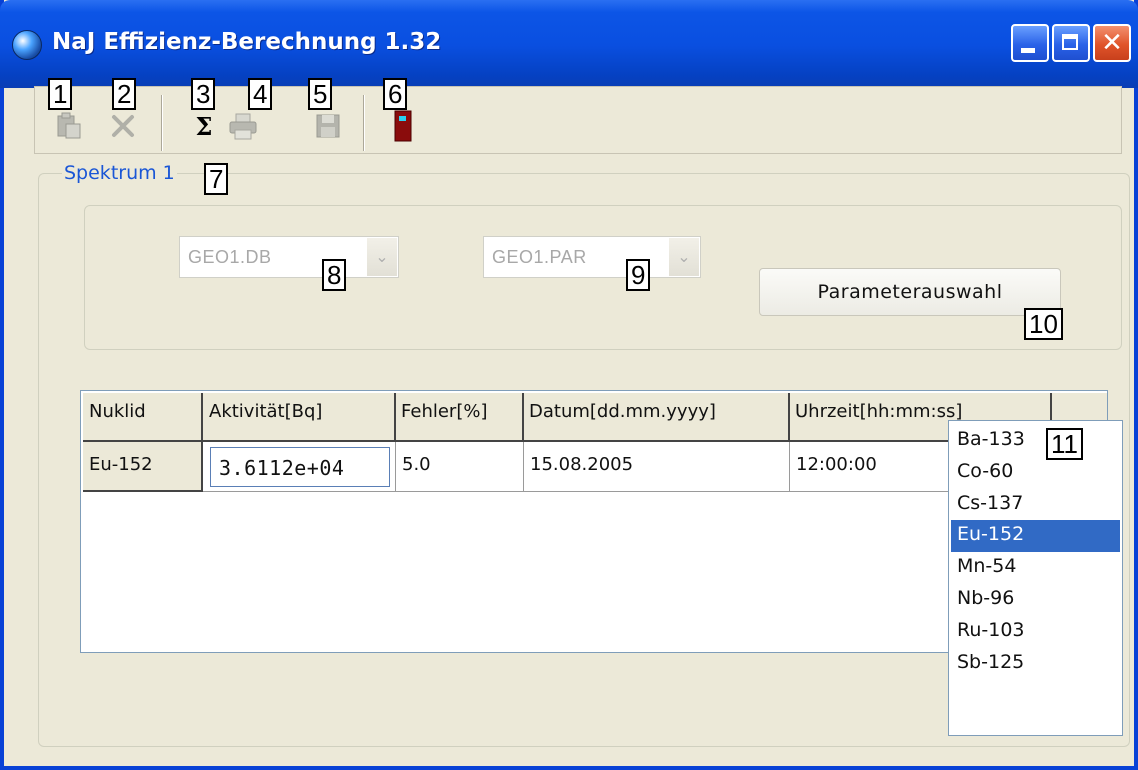 This screenshot has width=1138, height=770. What do you see at coordinates (119, 173) in the screenshot?
I see `spectrum-group-legend: Spektrum 1` at bounding box center [119, 173].